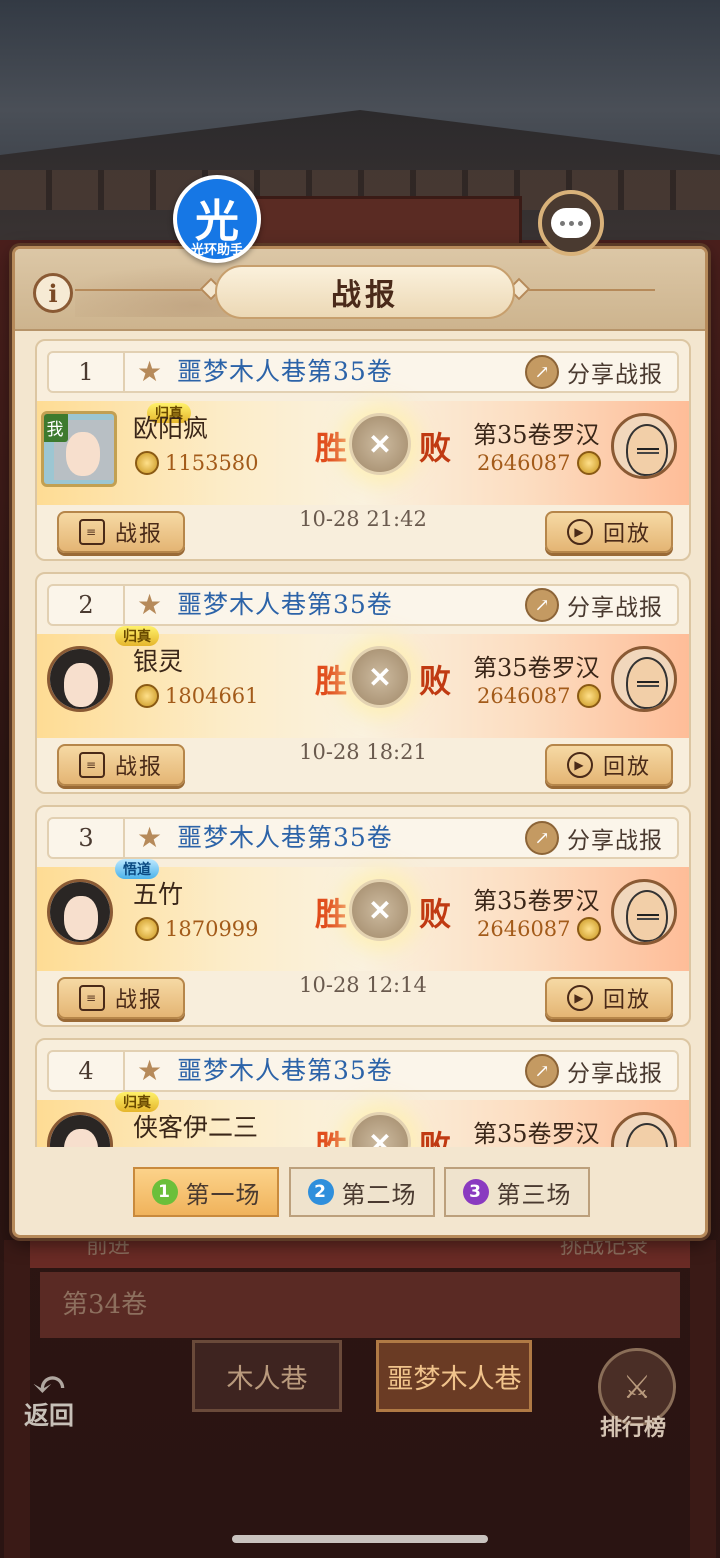 This screenshot has height=1558, width=720. I want to click on title-plaque: 战报, so click(365, 292).